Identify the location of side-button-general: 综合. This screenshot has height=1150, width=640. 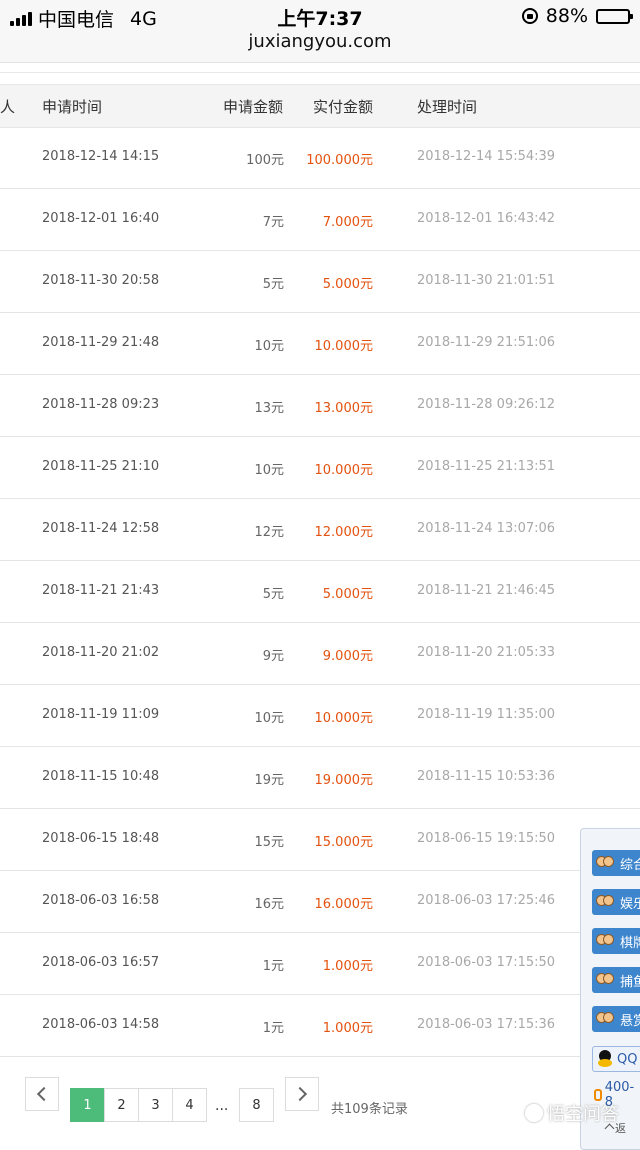
(616, 863).